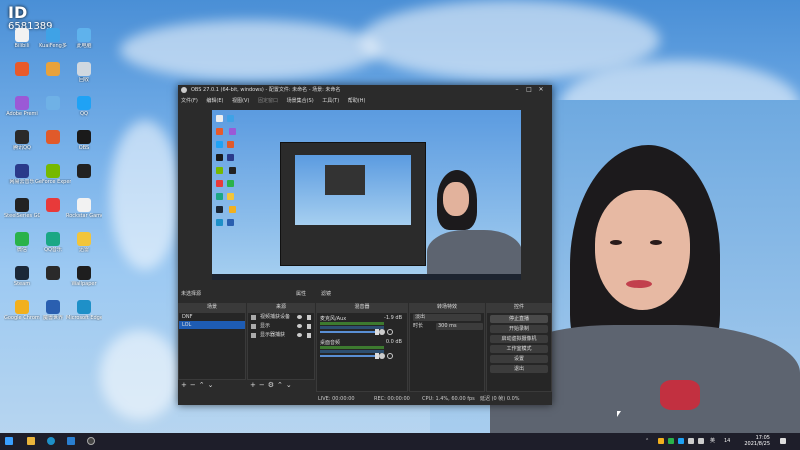  What do you see at coordinates (300, 101) in the screenshot?
I see `menu-scene-collection: 场景集合(S)` at bounding box center [300, 101].